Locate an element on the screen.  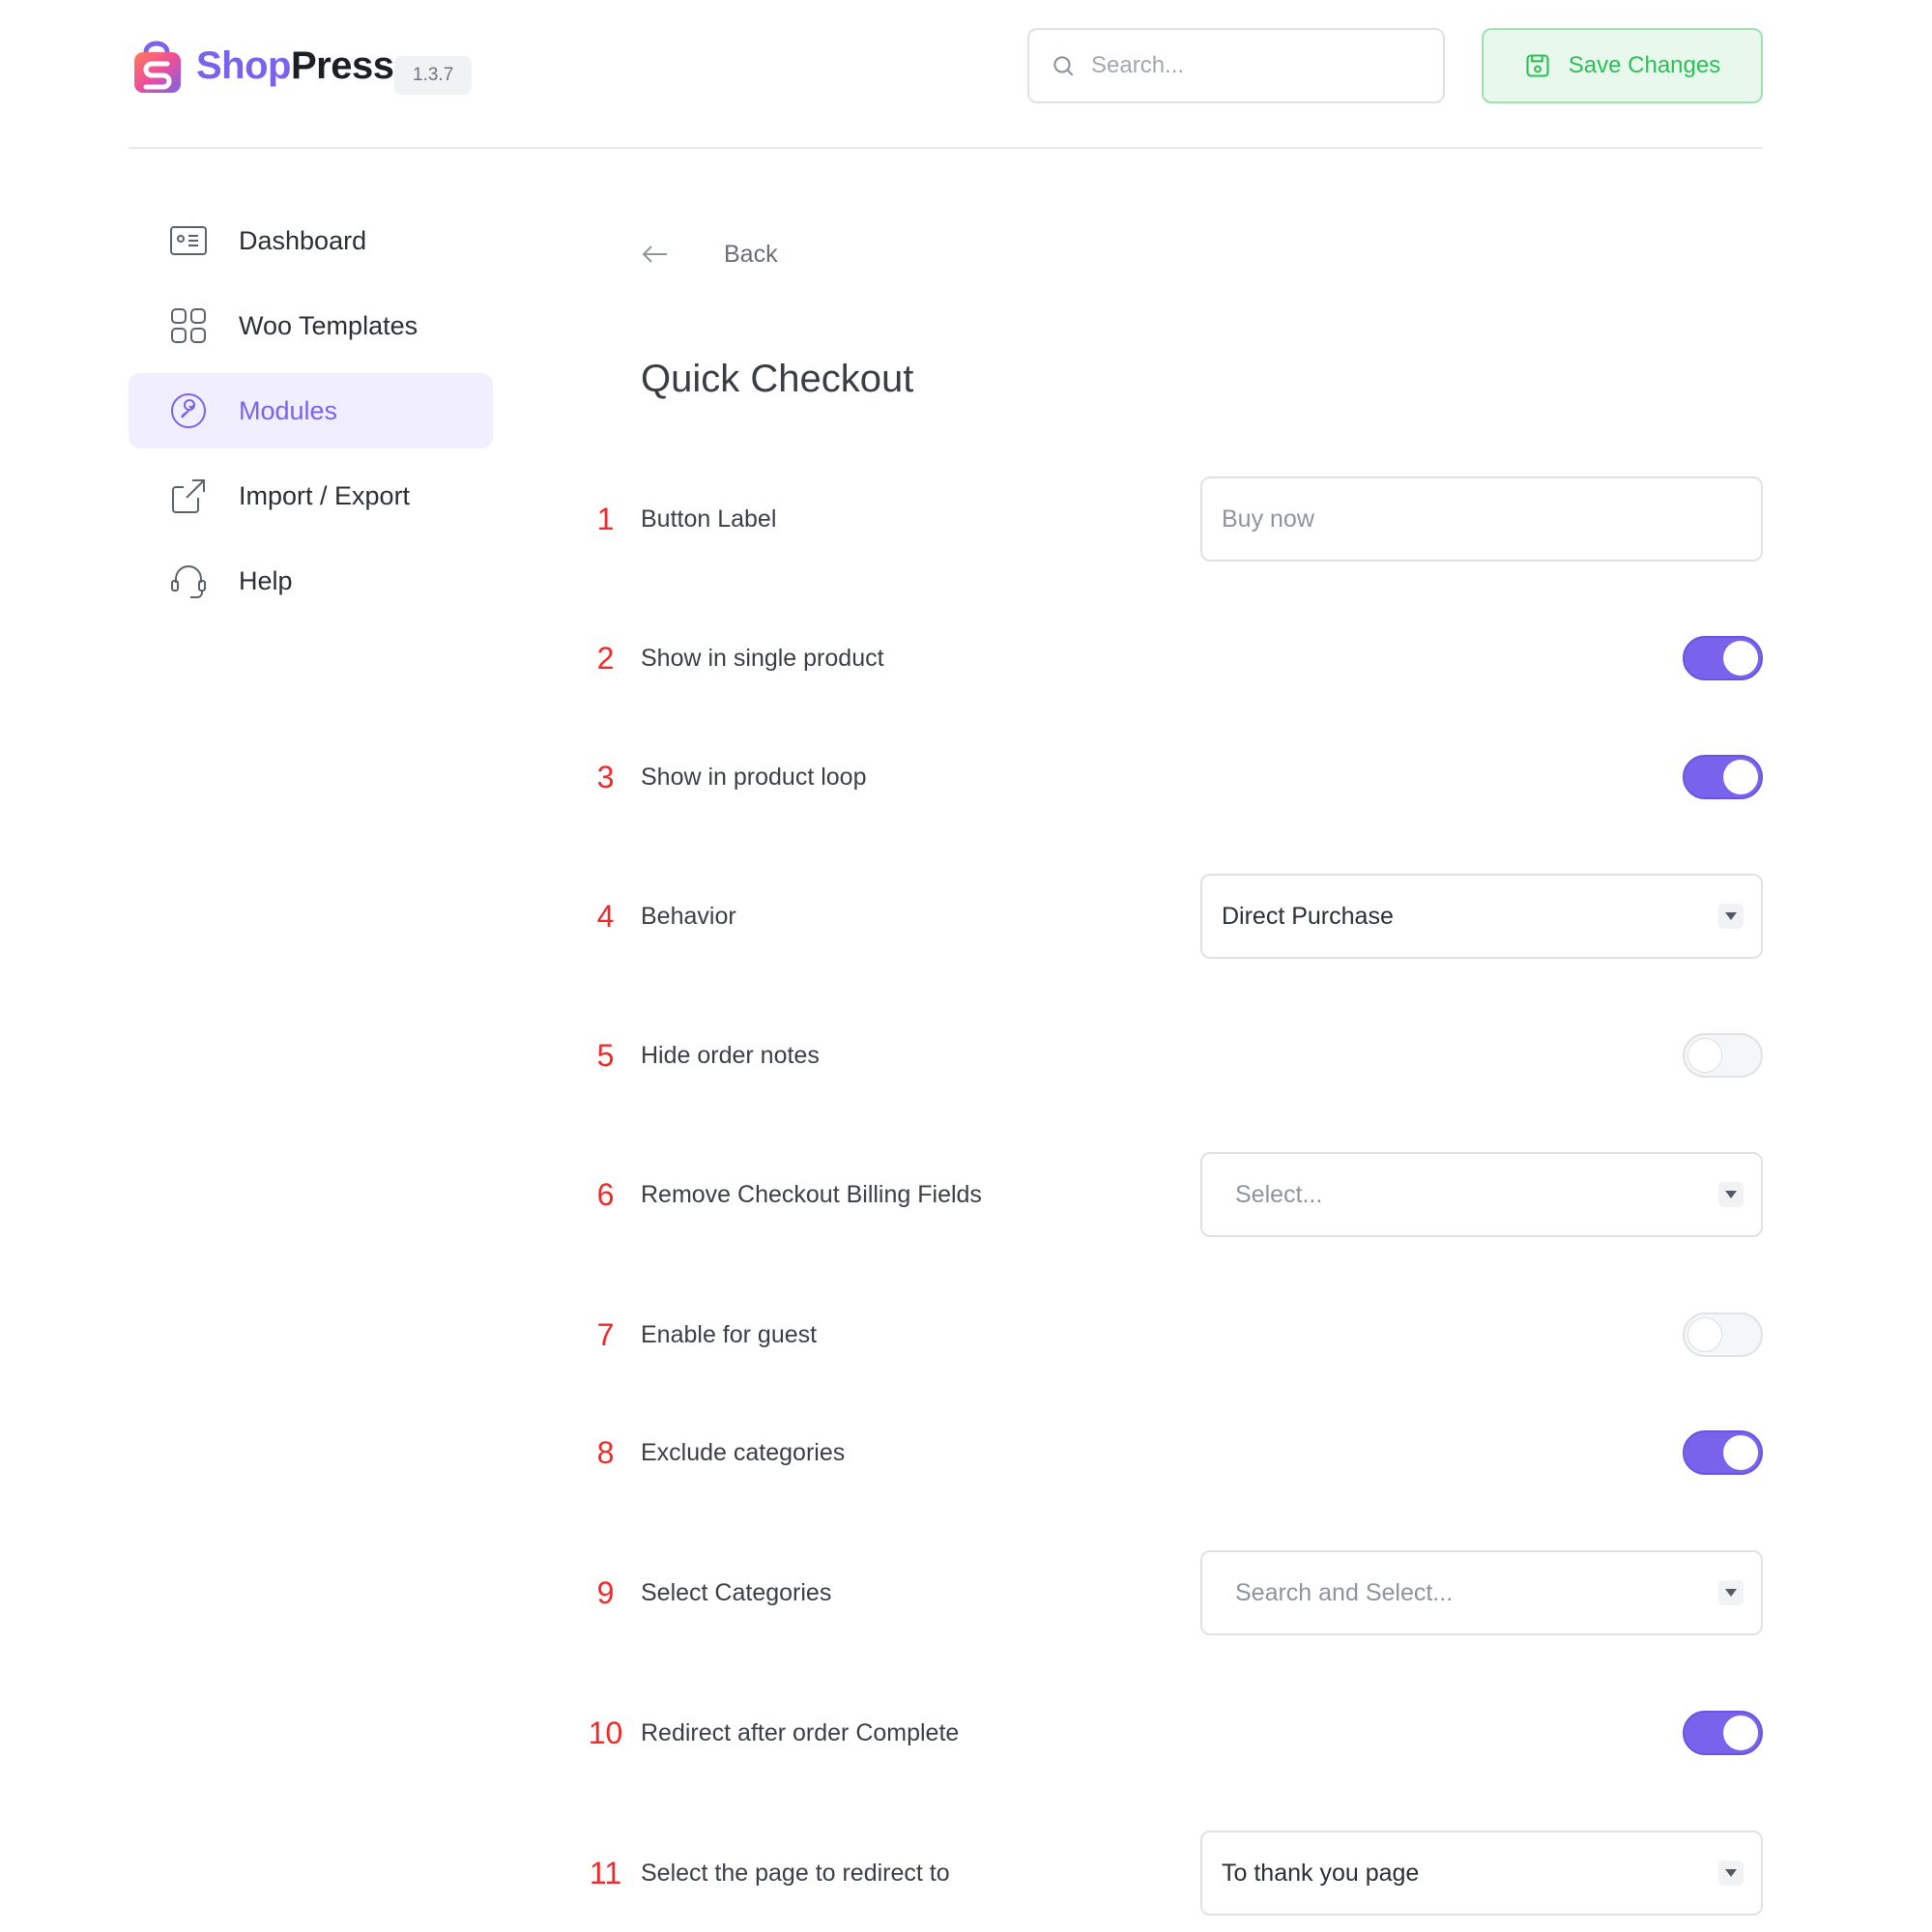
version-badge: 1.3.7 is located at coordinates (433, 75).